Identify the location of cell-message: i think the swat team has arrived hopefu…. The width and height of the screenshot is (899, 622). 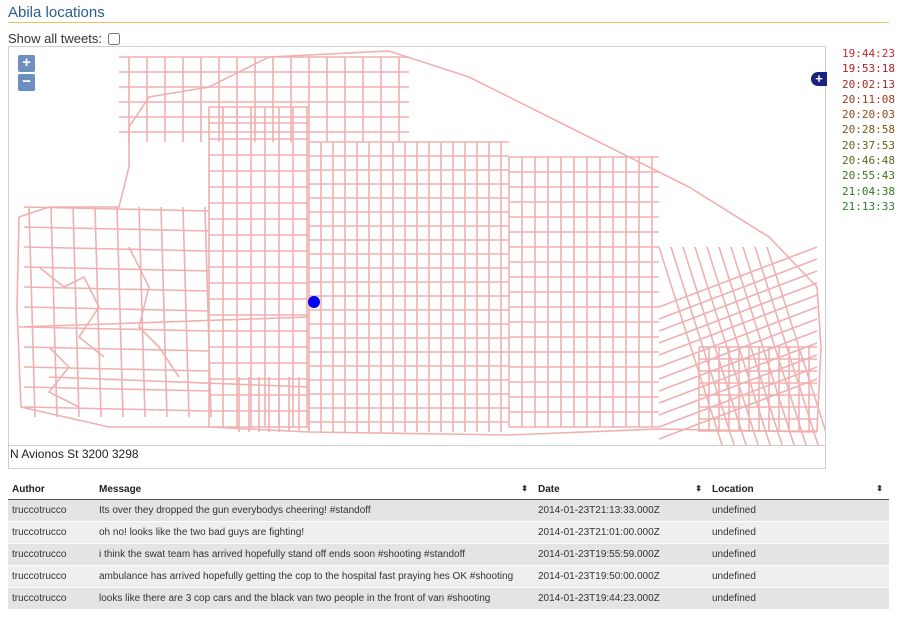
(314, 554).